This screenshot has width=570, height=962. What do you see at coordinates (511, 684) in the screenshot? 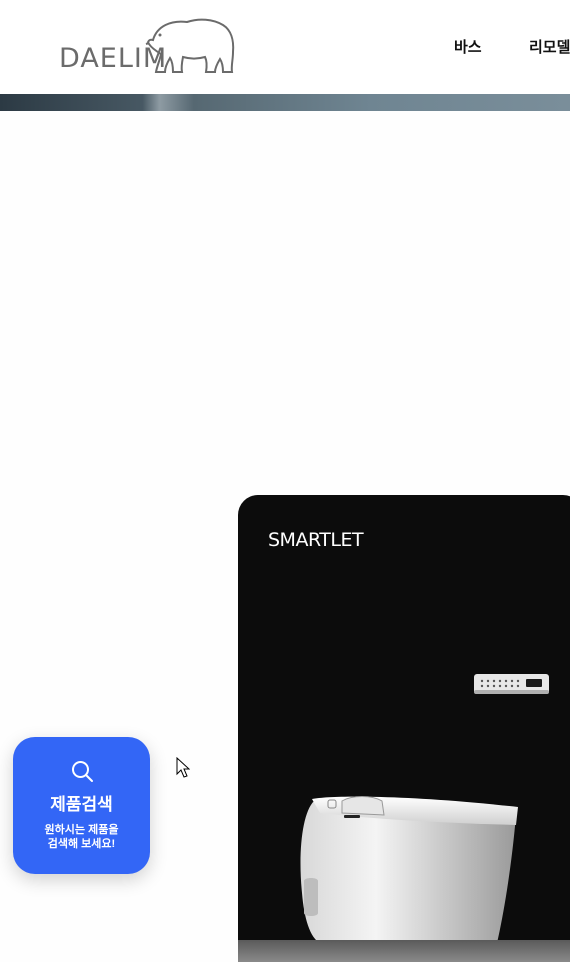
I see `wall-remote-control` at bounding box center [511, 684].